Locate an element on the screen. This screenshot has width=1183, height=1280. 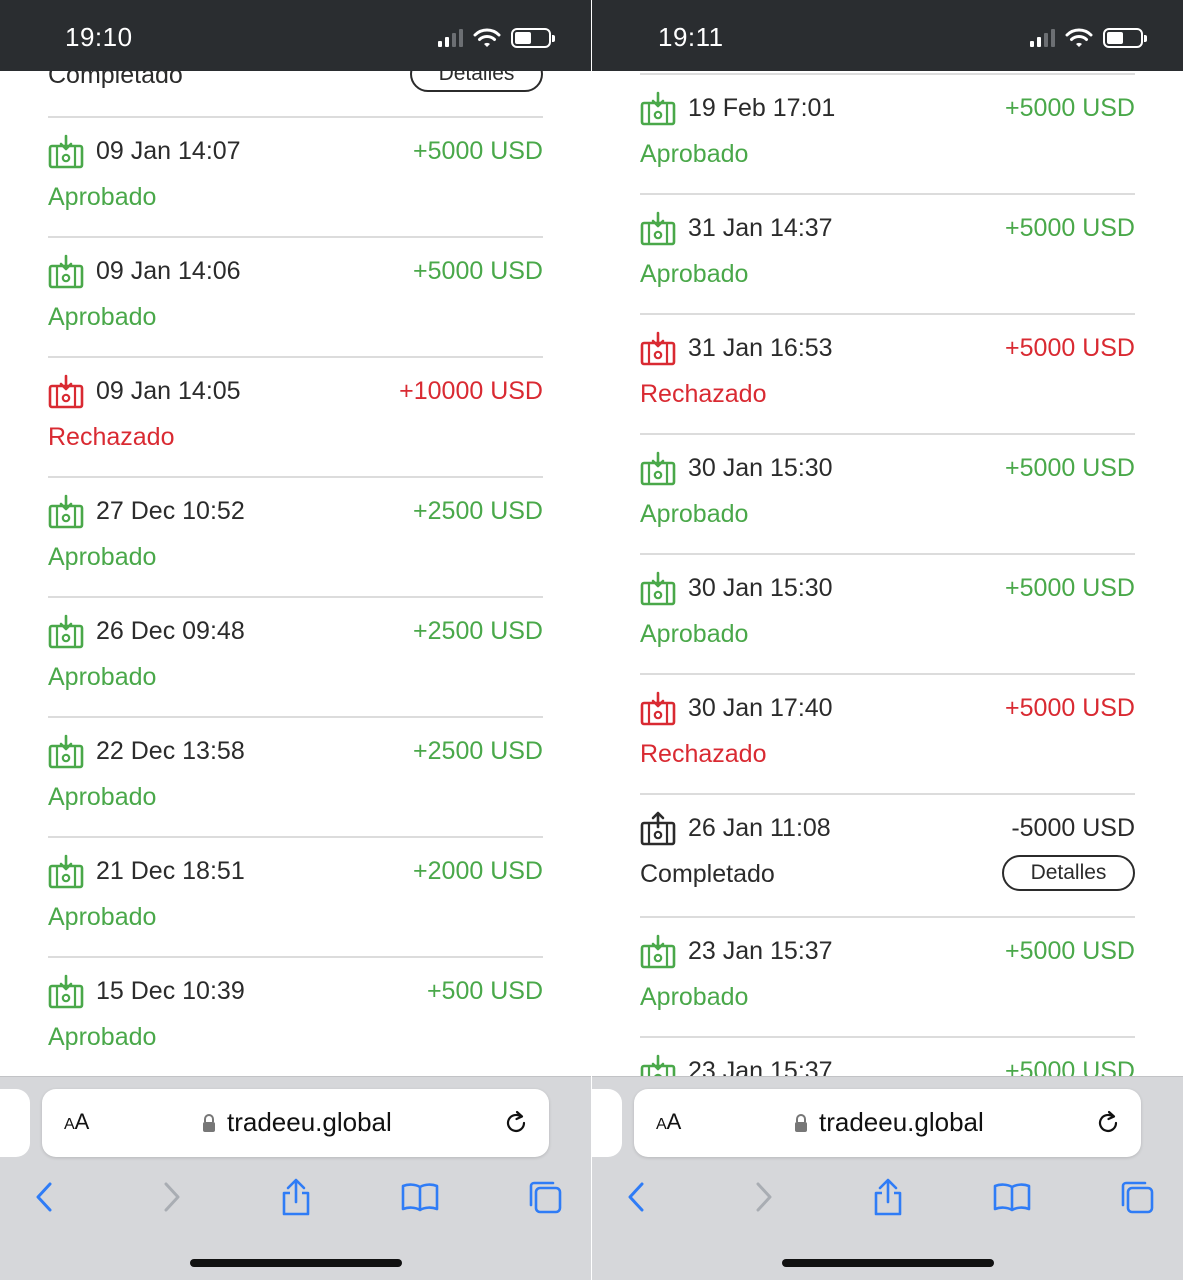
status-icons is located at coordinates (1088, 38).